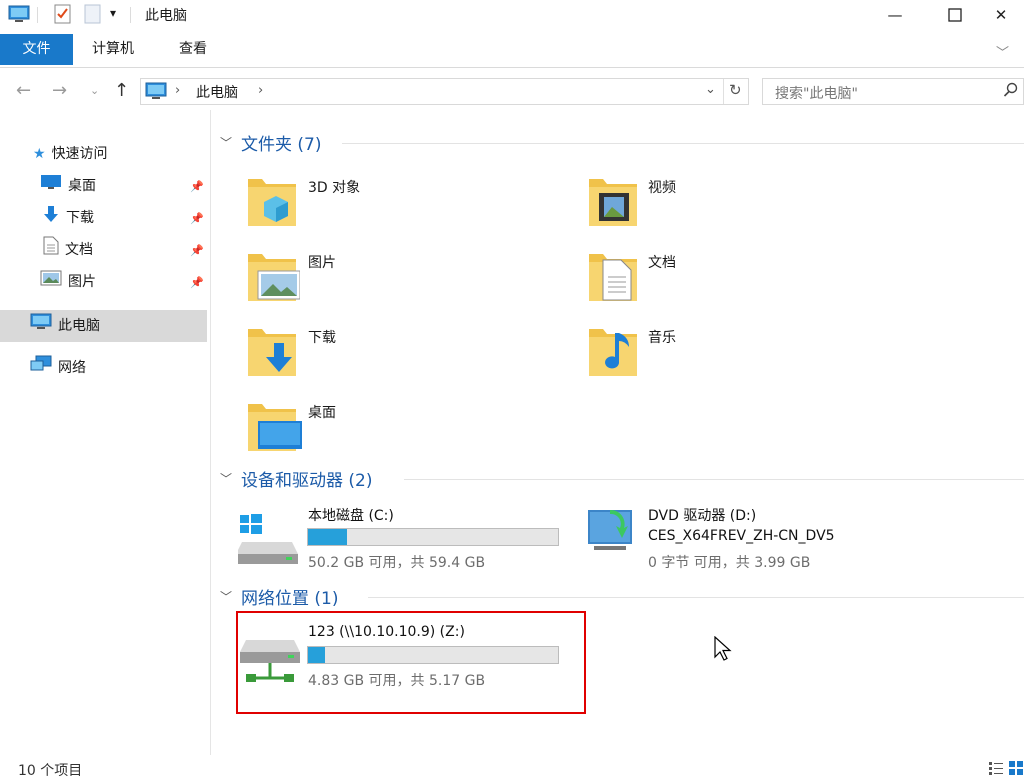 The image size is (1024, 780). Describe the element at coordinates (210, 432) in the screenshot. I see `pane-divider` at that location.